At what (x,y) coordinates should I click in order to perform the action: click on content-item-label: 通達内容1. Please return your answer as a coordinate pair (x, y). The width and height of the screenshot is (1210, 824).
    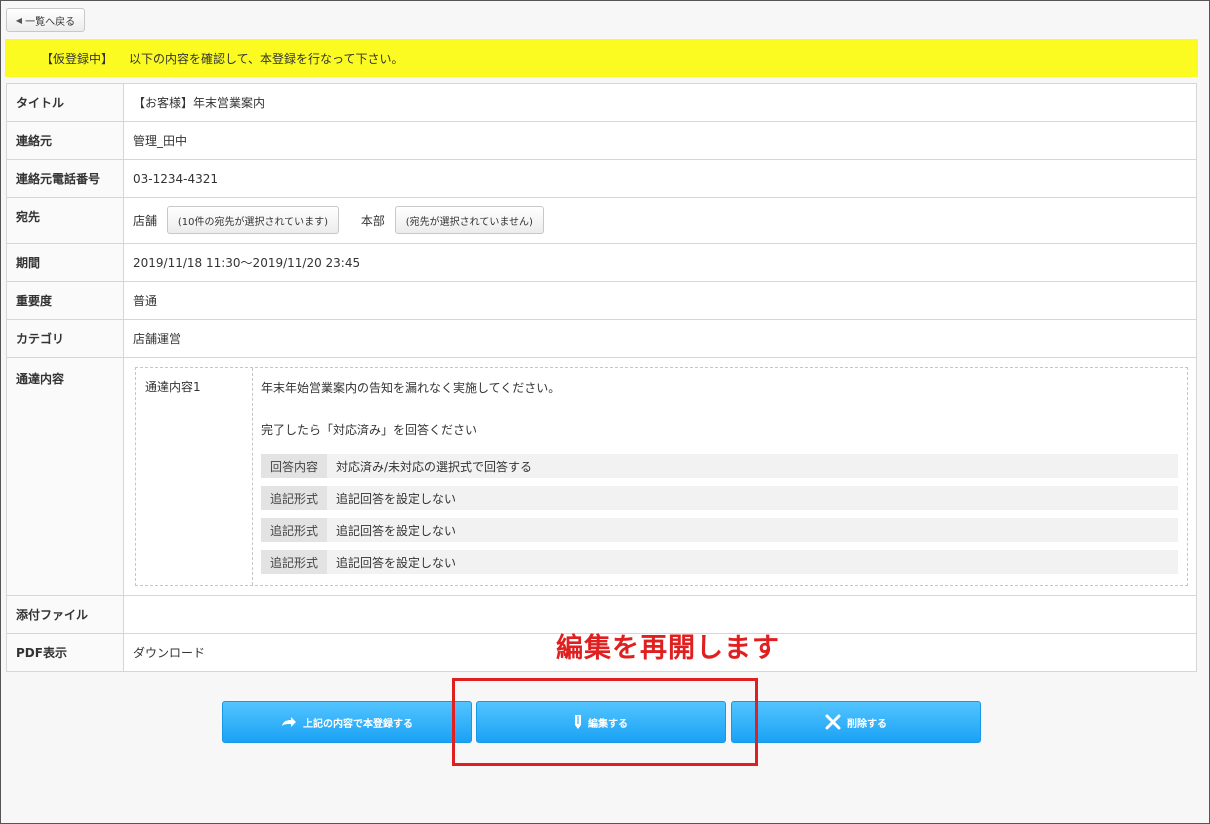
    Looking at the image, I should click on (194, 476).